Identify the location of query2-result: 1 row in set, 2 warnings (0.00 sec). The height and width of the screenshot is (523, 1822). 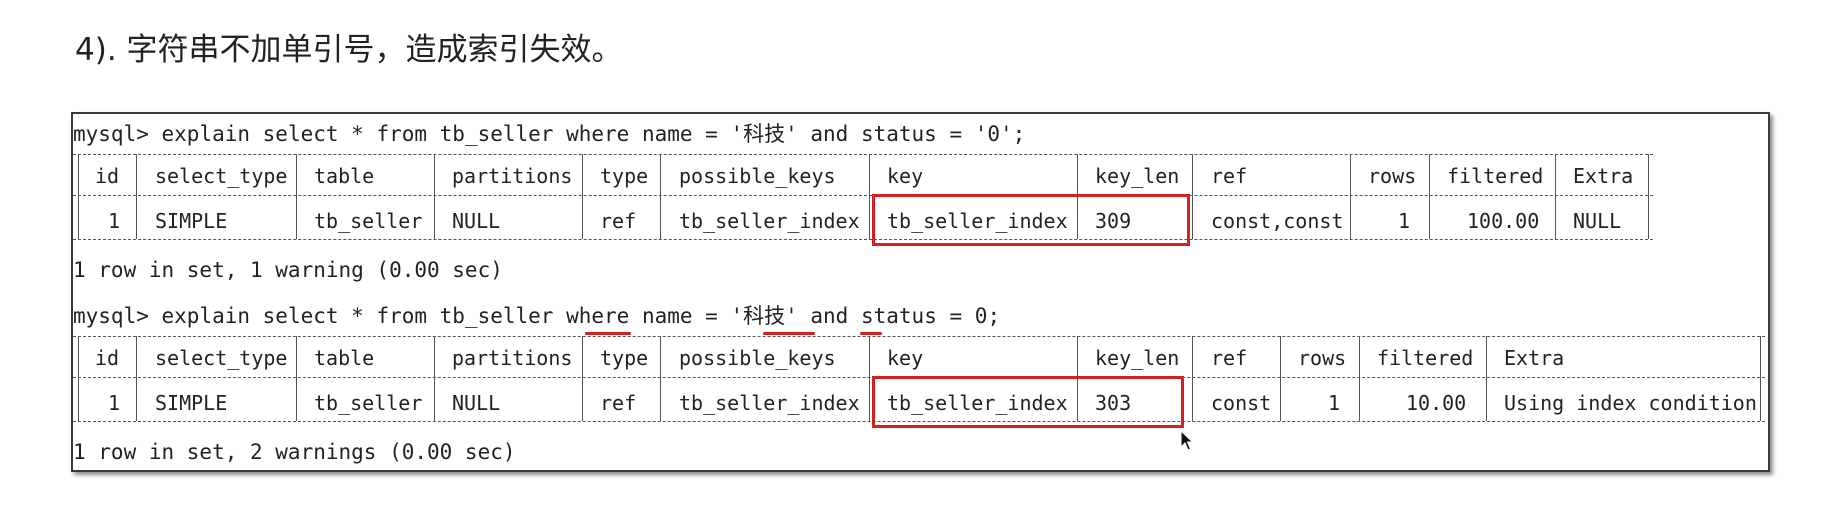
(294, 452).